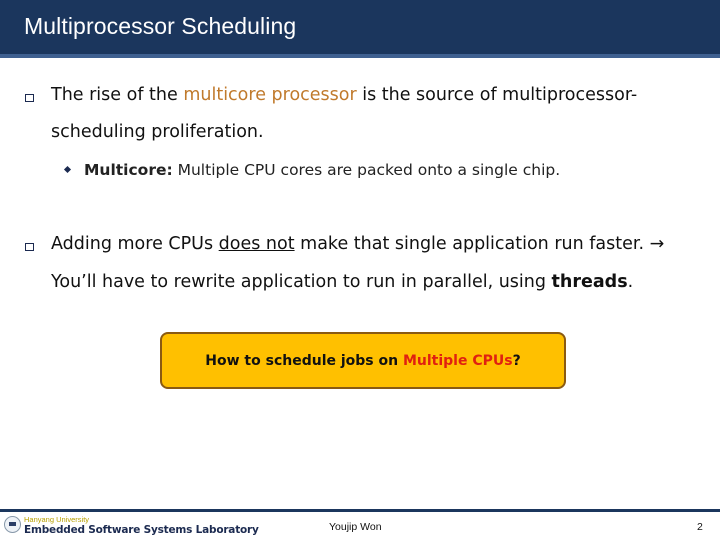 The width and height of the screenshot is (720, 540). What do you see at coordinates (355, 527) in the screenshot?
I see `footer-author: Youjip Won` at bounding box center [355, 527].